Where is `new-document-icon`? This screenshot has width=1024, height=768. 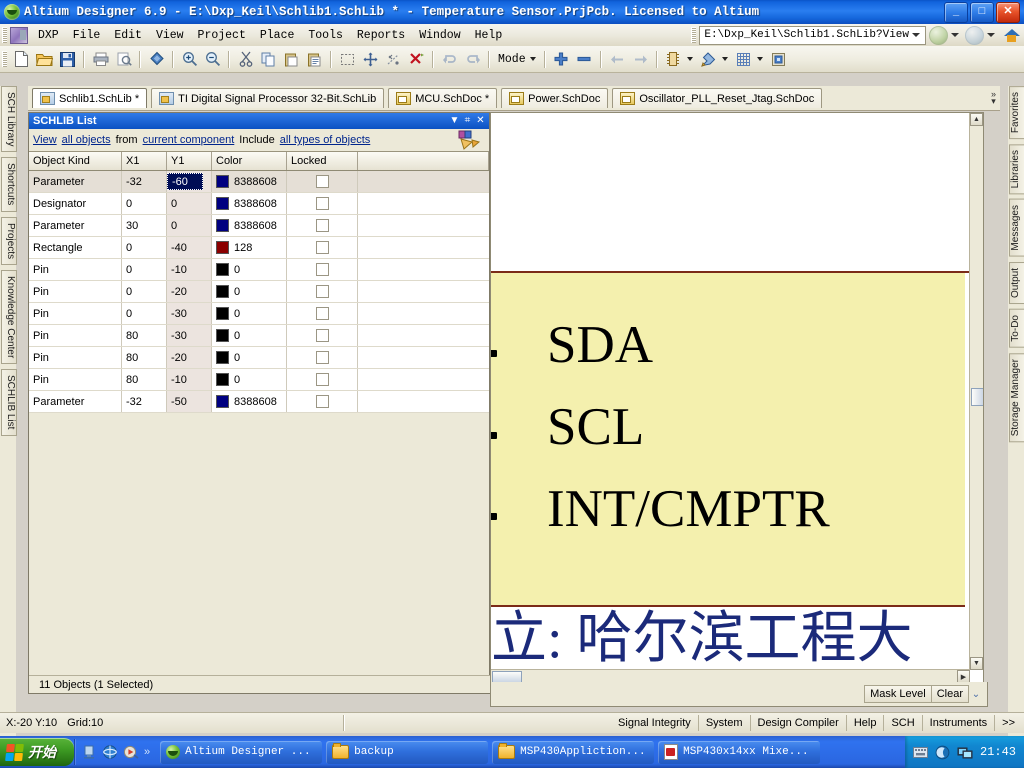
new-document-icon is located at coordinates (21, 59).